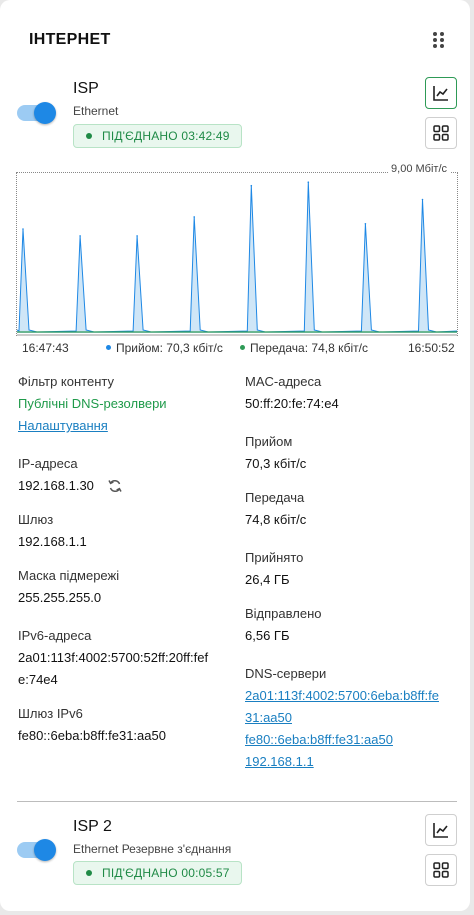 This screenshot has width=474, height=915. Describe the element at coordinates (60, 597) in the screenshot. I see `mask-value: 255.255.255.0` at that location.